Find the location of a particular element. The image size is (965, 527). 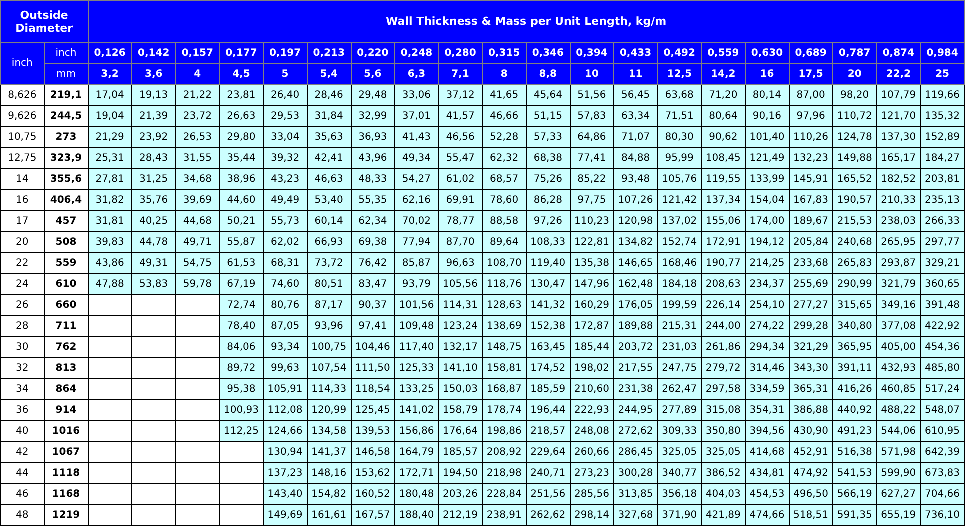

table-cell: 152,89 is located at coordinates (942, 137).